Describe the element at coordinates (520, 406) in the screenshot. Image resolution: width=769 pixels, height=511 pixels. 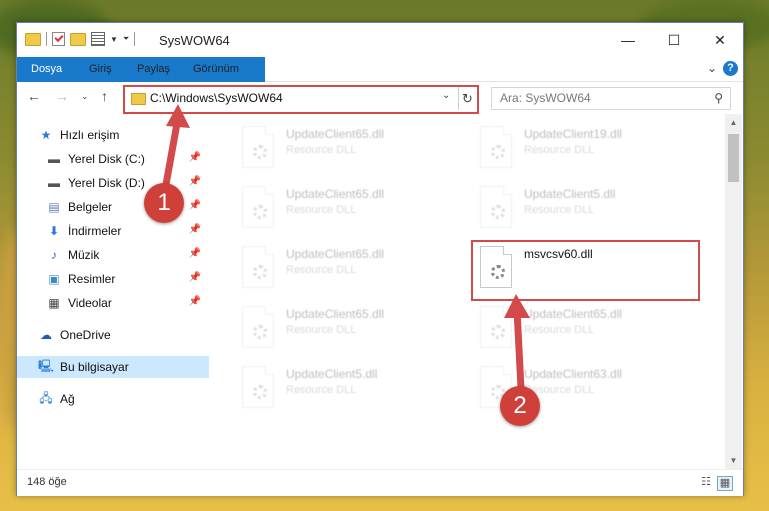
I see `step-2-badge: 2` at that location.